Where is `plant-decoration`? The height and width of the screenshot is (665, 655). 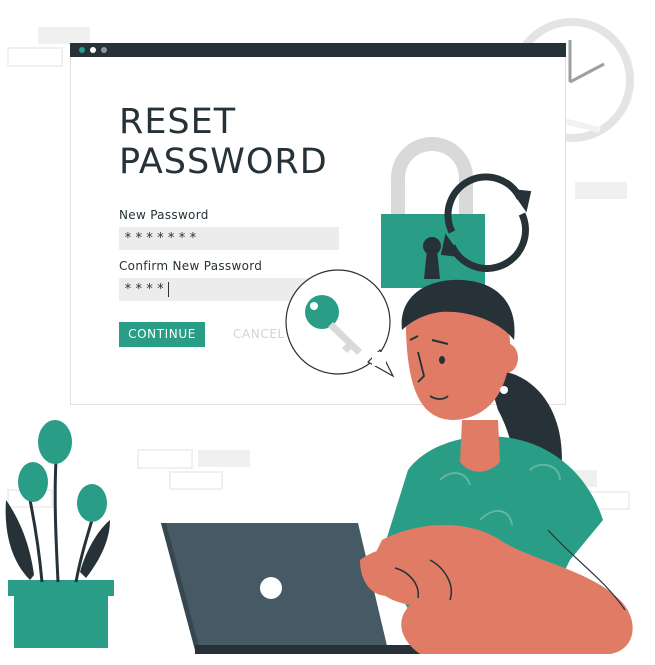
plant-decoration is located at coordinates (59, 534).